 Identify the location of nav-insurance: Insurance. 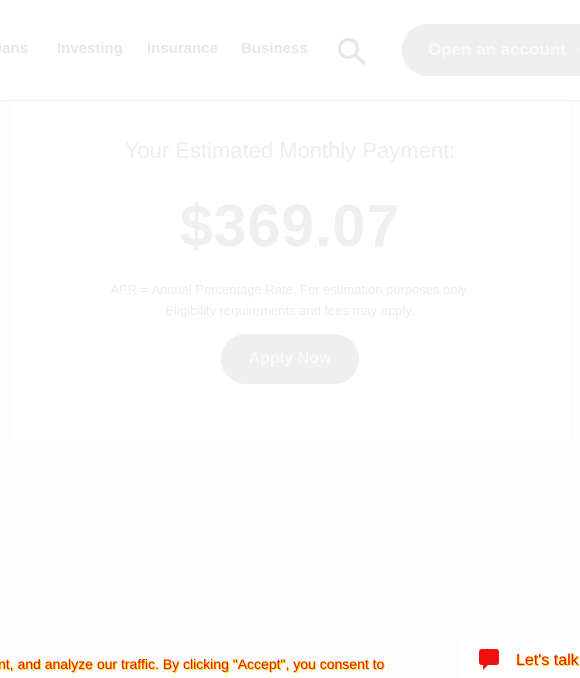
(182, 48).